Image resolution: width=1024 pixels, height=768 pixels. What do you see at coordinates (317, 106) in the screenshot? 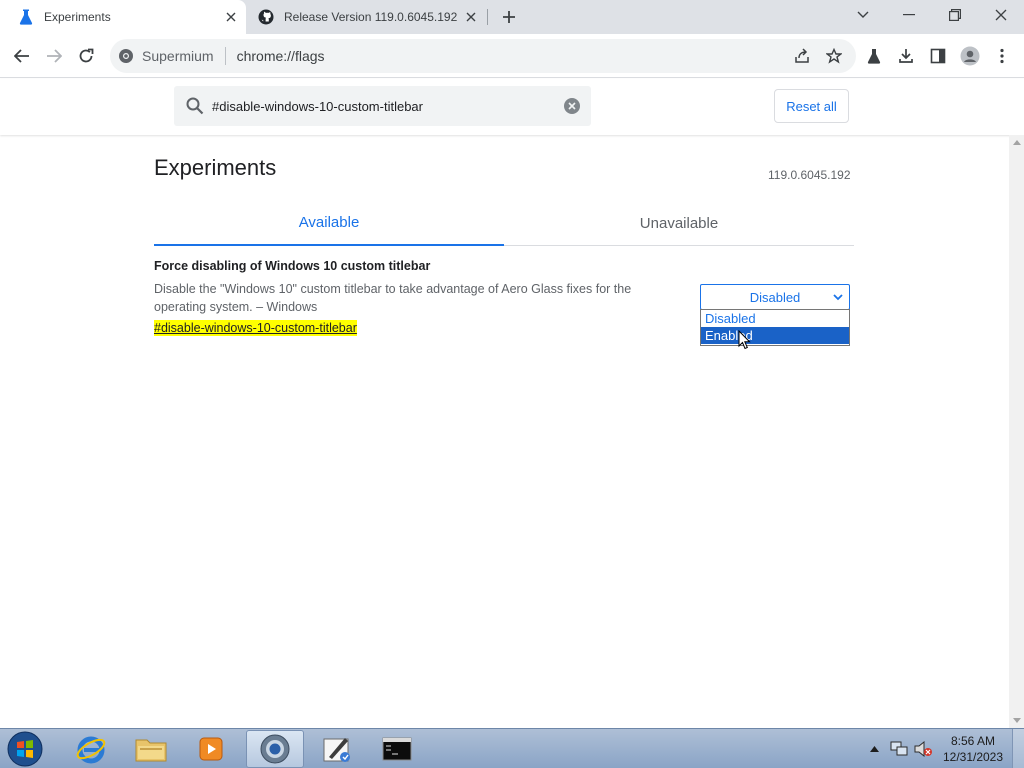
I see `search-value: #disable-windows-10-custom-titlebar` at bounding box center [317, 106].